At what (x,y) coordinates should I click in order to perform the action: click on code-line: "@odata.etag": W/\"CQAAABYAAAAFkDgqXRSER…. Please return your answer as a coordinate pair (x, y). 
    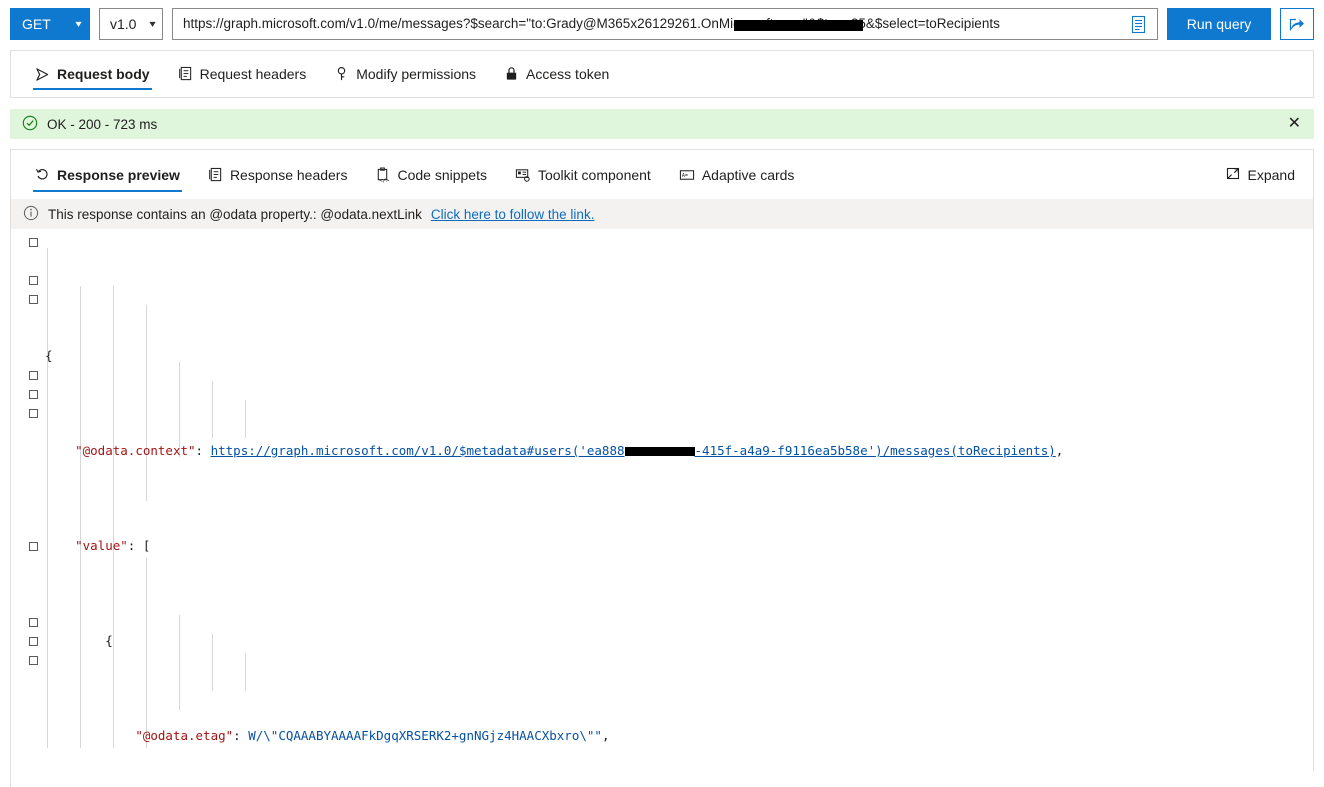
    Looking at the image, I should click on (372, 735).